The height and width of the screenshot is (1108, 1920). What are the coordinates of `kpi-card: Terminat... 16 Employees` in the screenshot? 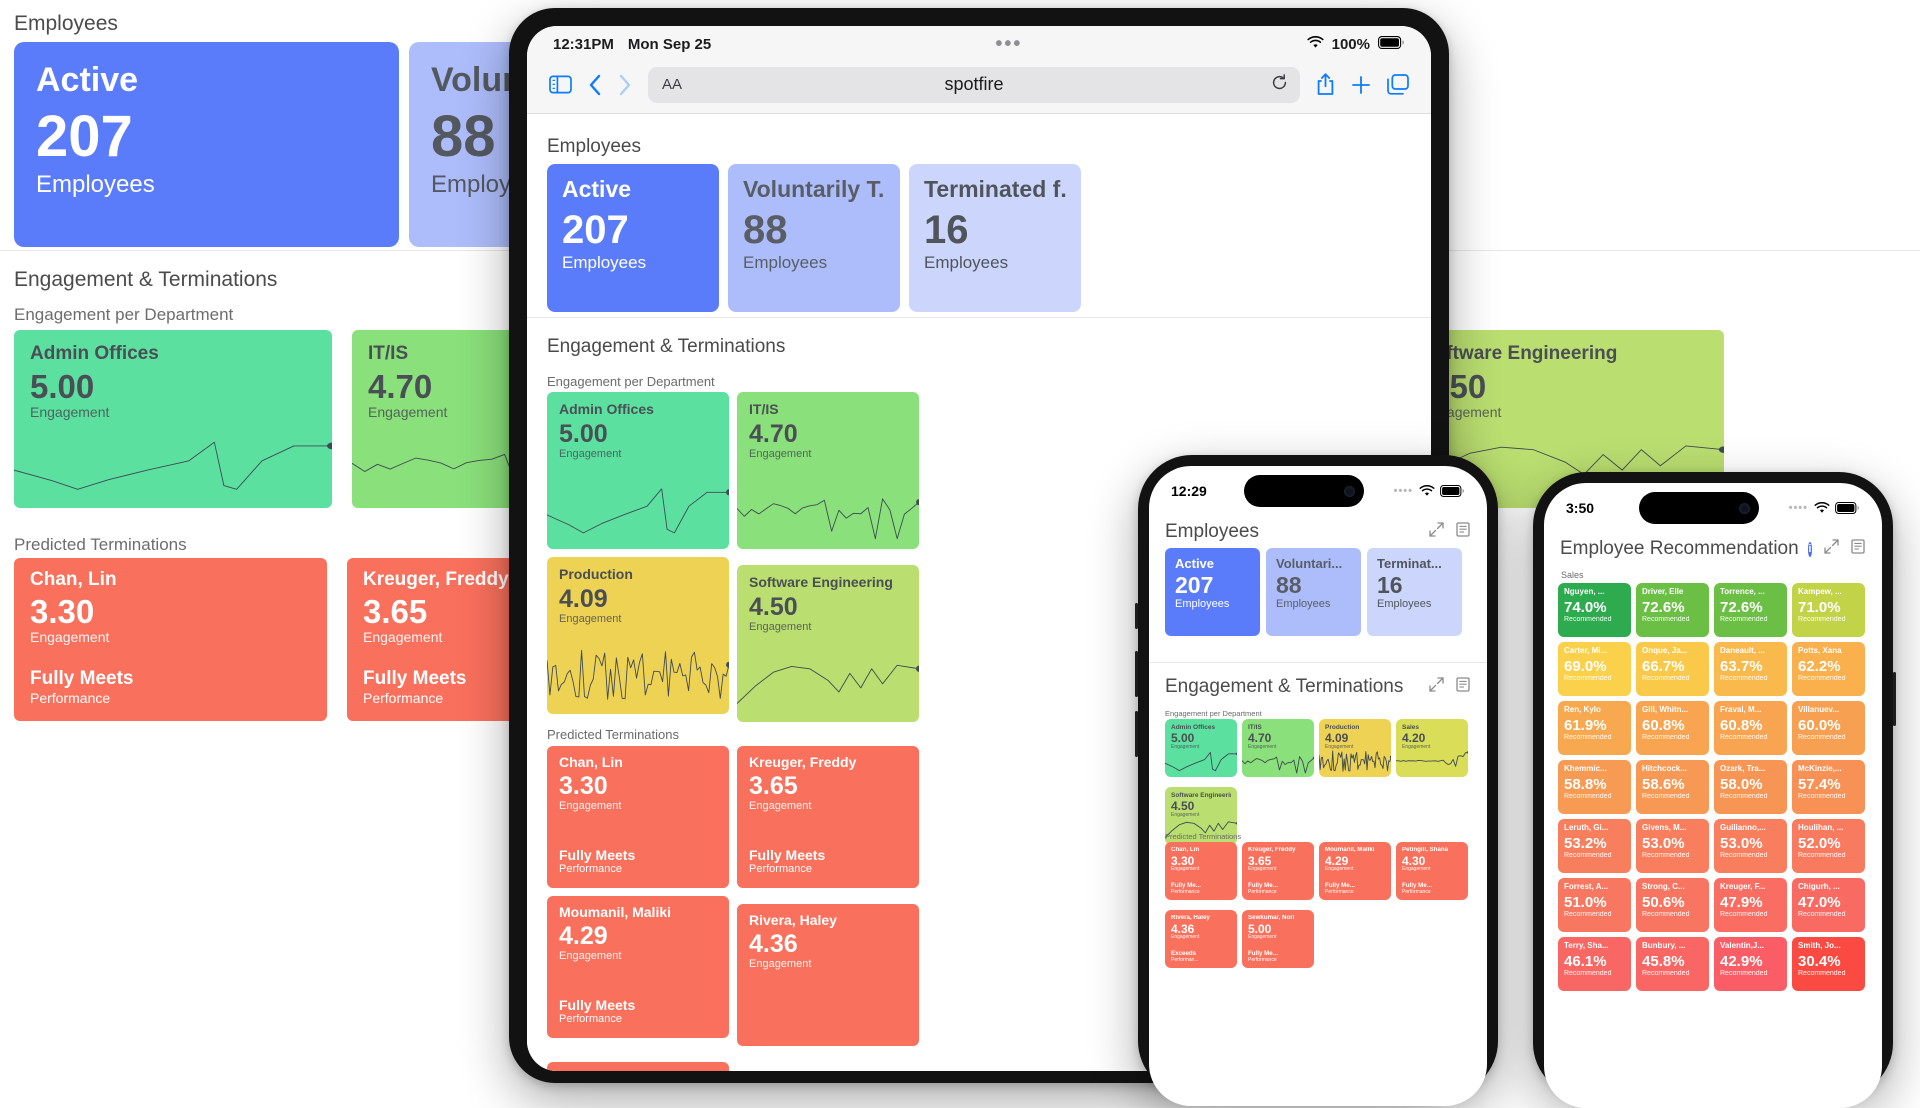 It's located at (1414, 592).